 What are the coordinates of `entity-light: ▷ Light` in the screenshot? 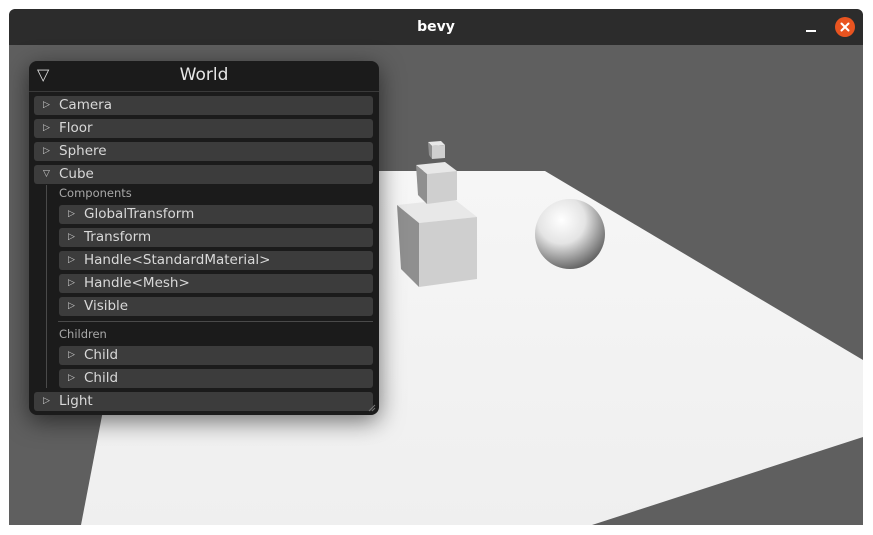 It's located at (203, 401).